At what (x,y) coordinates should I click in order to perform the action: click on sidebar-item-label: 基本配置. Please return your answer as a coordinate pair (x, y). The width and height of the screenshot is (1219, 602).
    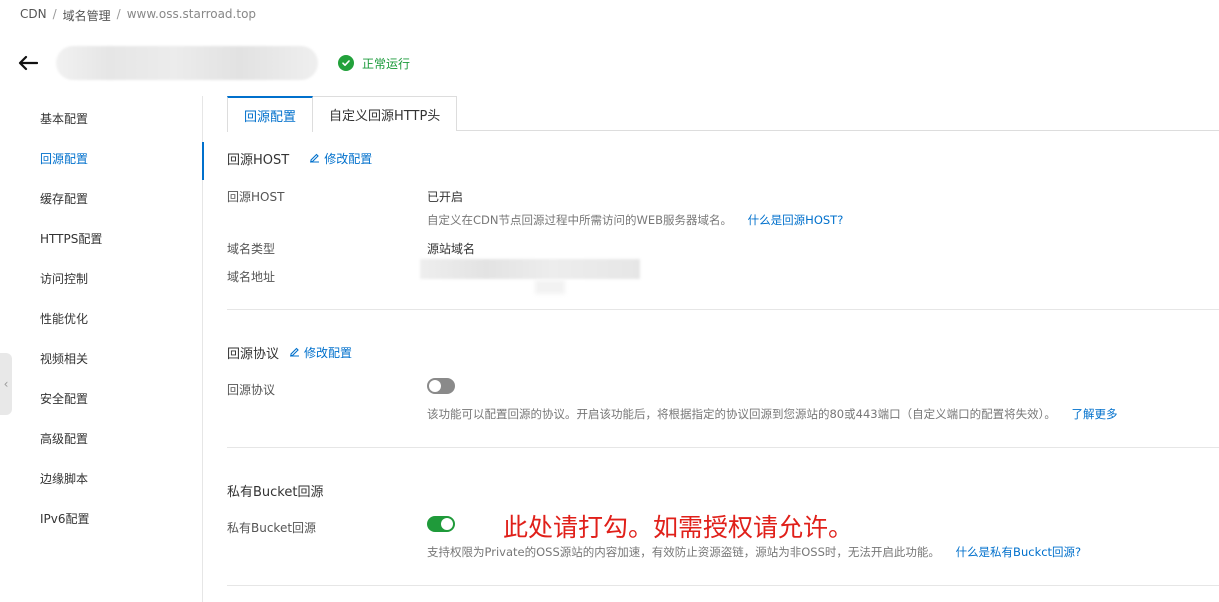
    Looking at the image, I should click on (64, 118).